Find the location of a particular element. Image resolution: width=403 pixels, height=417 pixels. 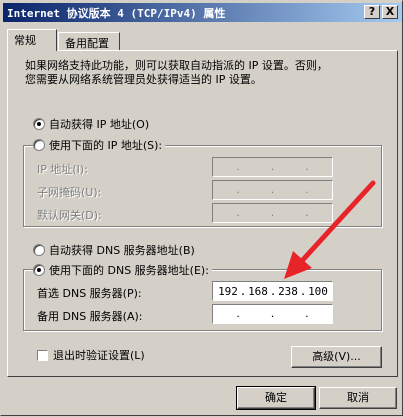

manual-dns-radio-label: 使用下面的 DNS 服务器地址(E): is located at coordinates (129, 270).